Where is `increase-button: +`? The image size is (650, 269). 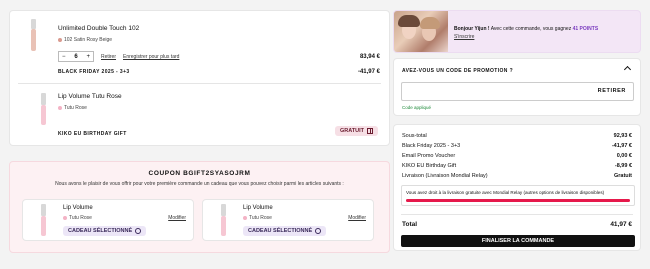
increase-button: + is located at coordinates (88, 57).